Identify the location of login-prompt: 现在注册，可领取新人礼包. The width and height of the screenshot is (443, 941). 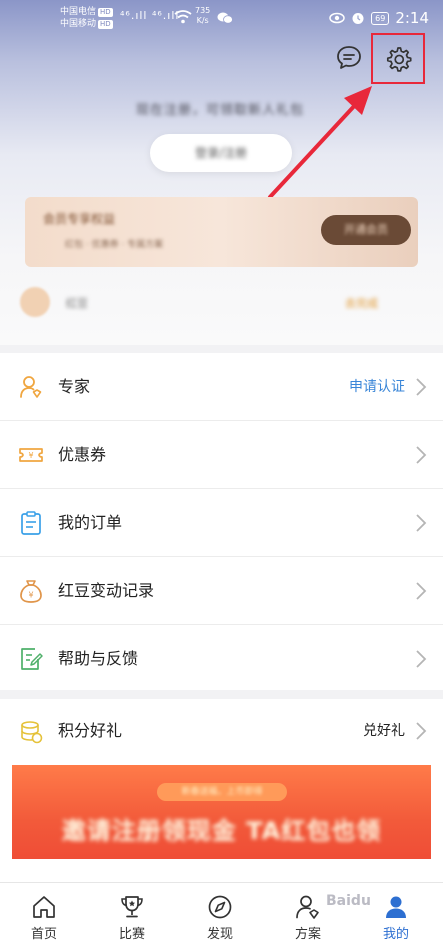
(219, 110).